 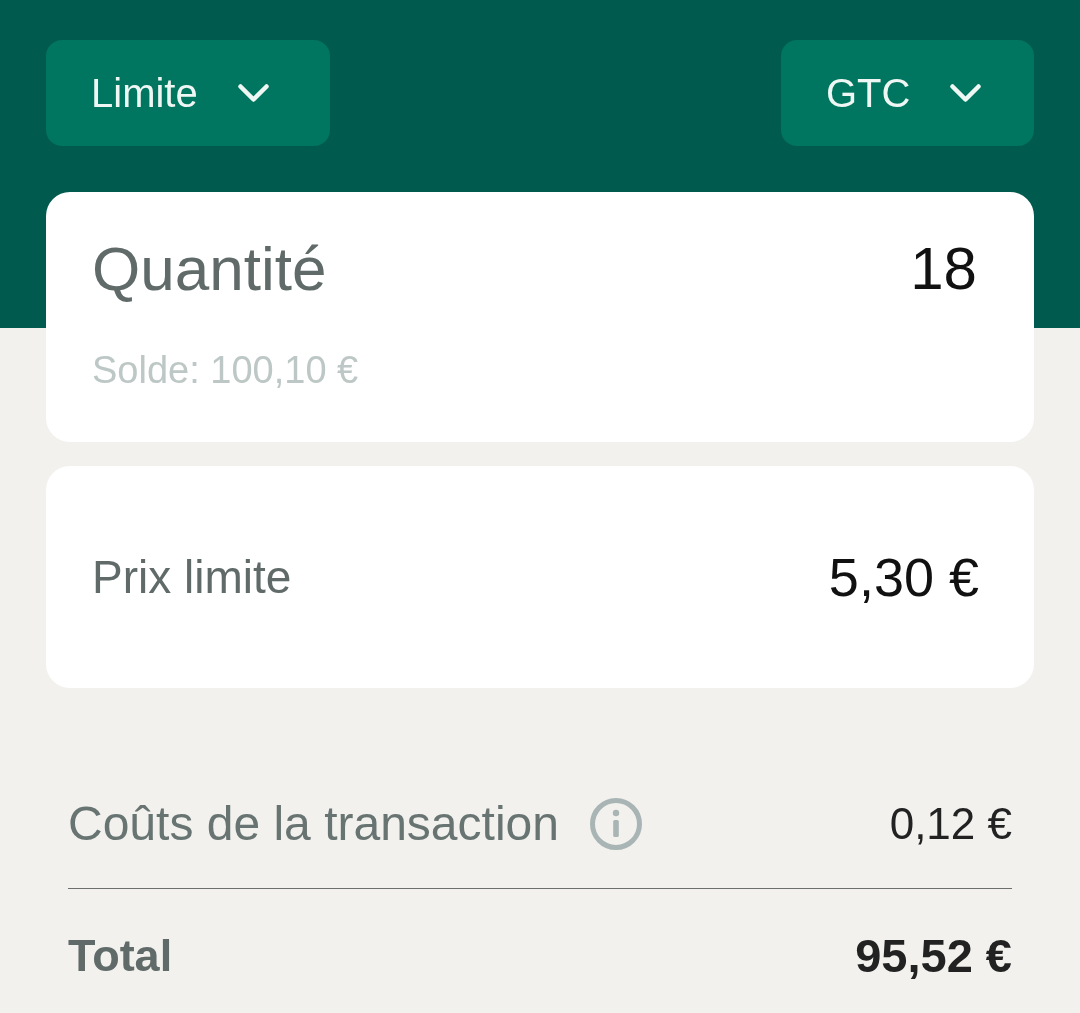 I want to click on limit-price-label: Prix limite, so click(x=192, y=577).